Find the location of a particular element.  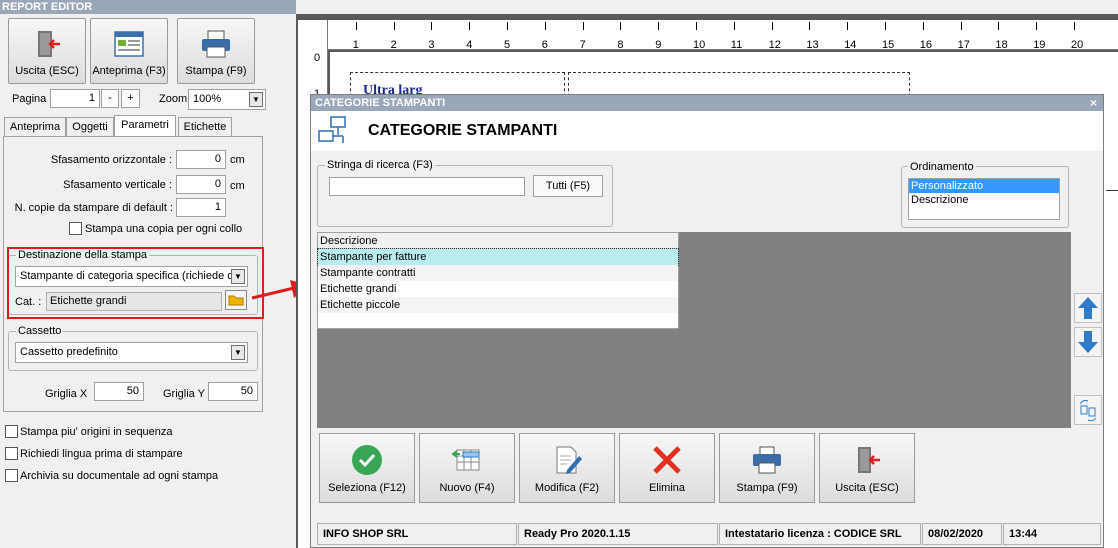

page-prev-button: - is located at coordinates (110, 98).